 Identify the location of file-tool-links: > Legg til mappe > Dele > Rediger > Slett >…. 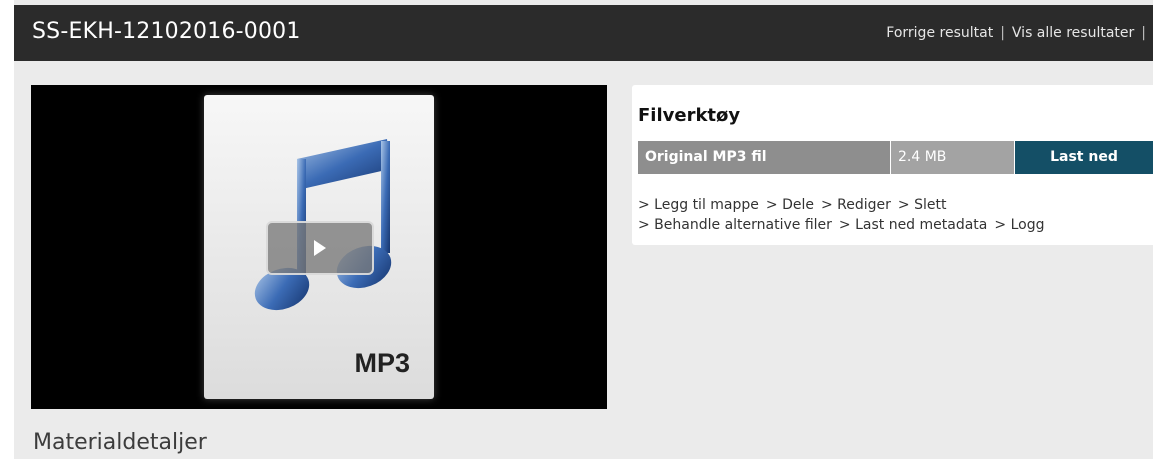
(844, 215).